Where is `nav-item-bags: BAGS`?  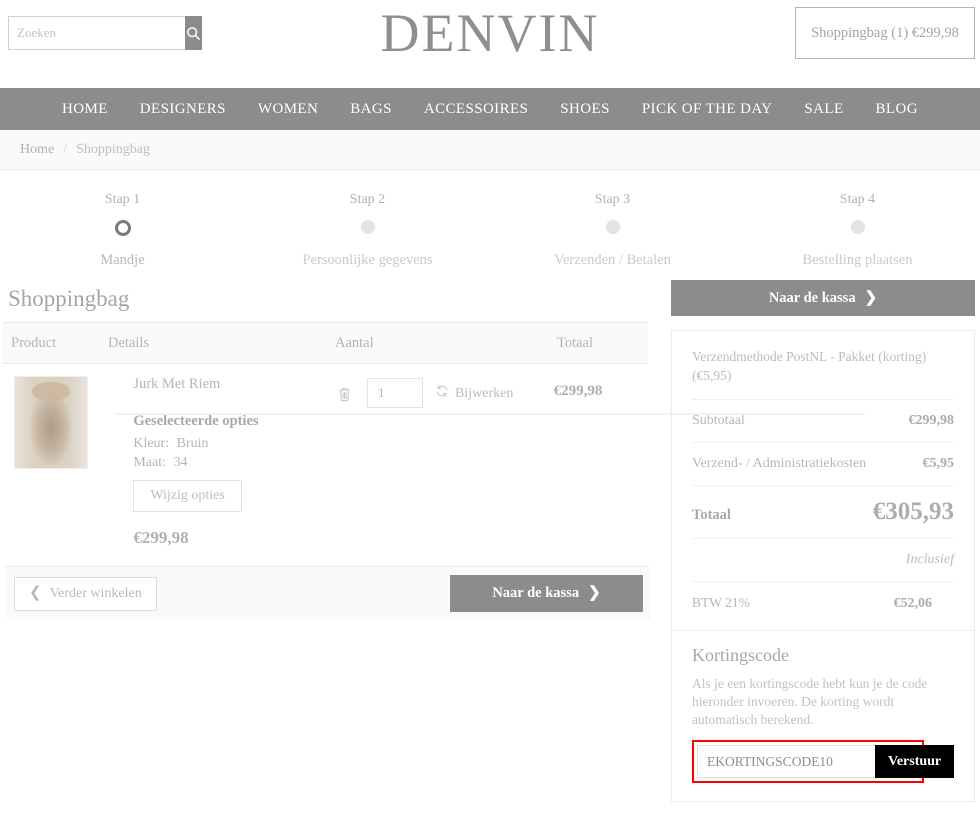
nav-item-bags: BAGS is located at coordinates (371, 109).